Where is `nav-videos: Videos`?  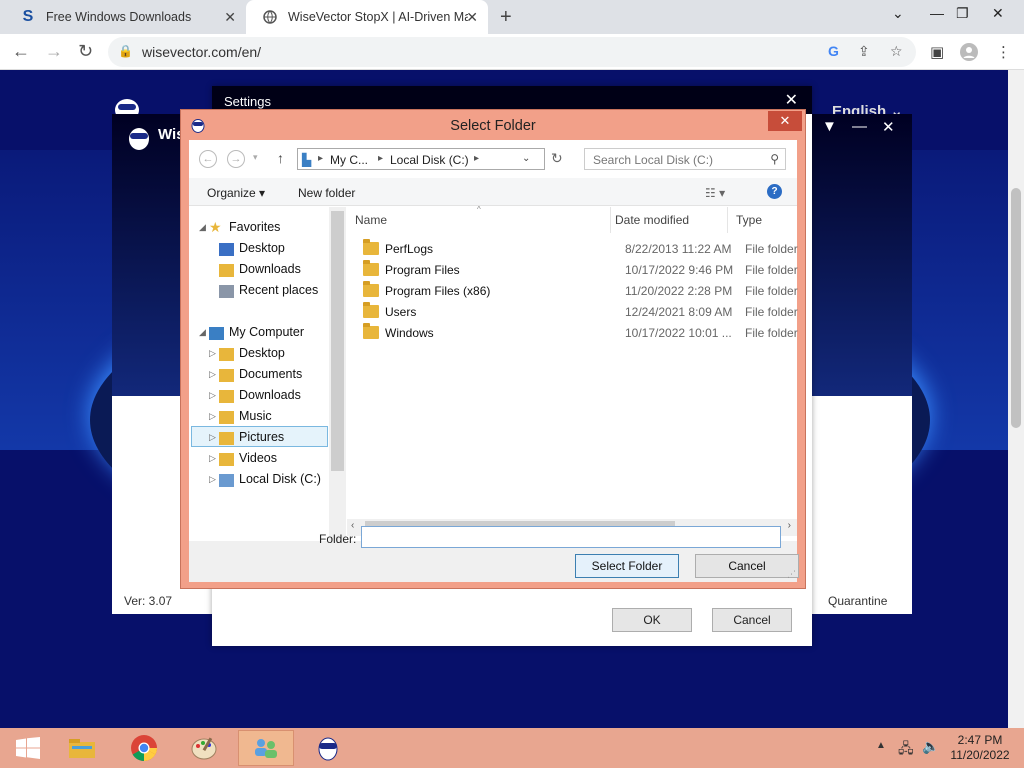
nav-videos: Videos is located at coordinates (258, 458).